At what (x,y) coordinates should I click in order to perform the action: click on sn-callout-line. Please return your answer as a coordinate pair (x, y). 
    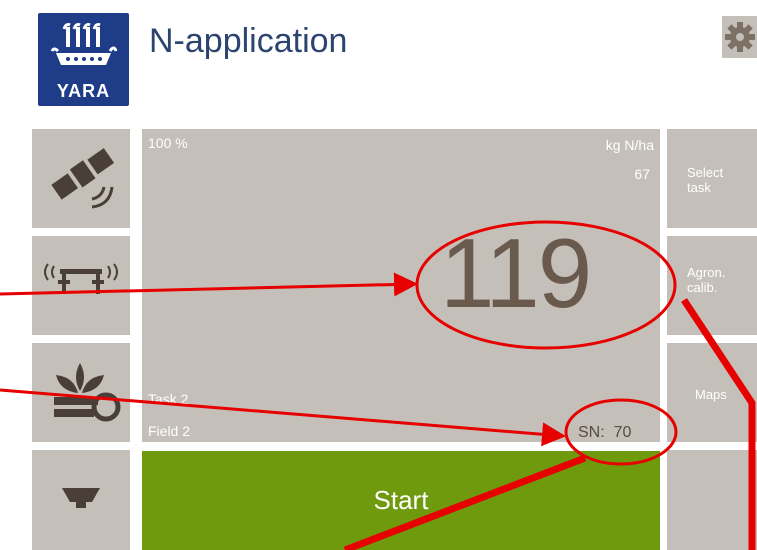
    Looking at the image, I should click on (465, 502).